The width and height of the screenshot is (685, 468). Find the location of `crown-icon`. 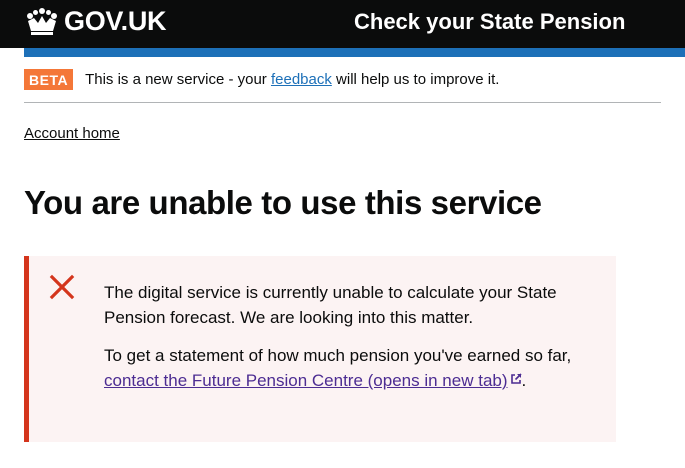

crown-icon is located at coordinates (42, 21).